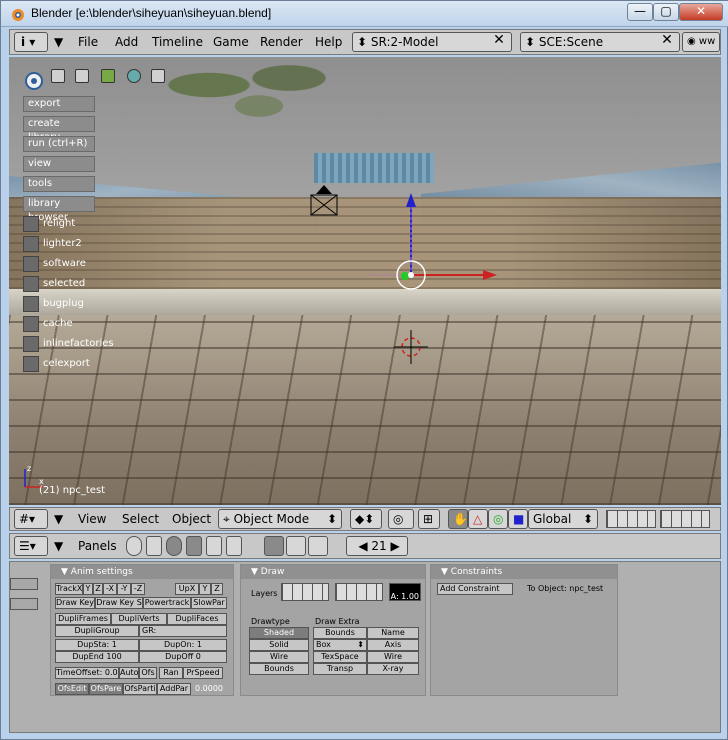  What do you see at coordinates (328, 42) in the screenshot?
I see `menu-help: Help` at bounding box center [328, 42].